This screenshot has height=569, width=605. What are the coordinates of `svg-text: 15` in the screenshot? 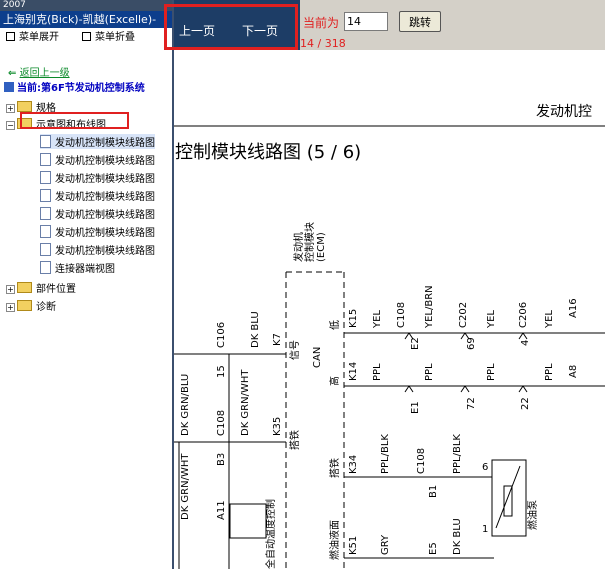 It's located at (221, 371).